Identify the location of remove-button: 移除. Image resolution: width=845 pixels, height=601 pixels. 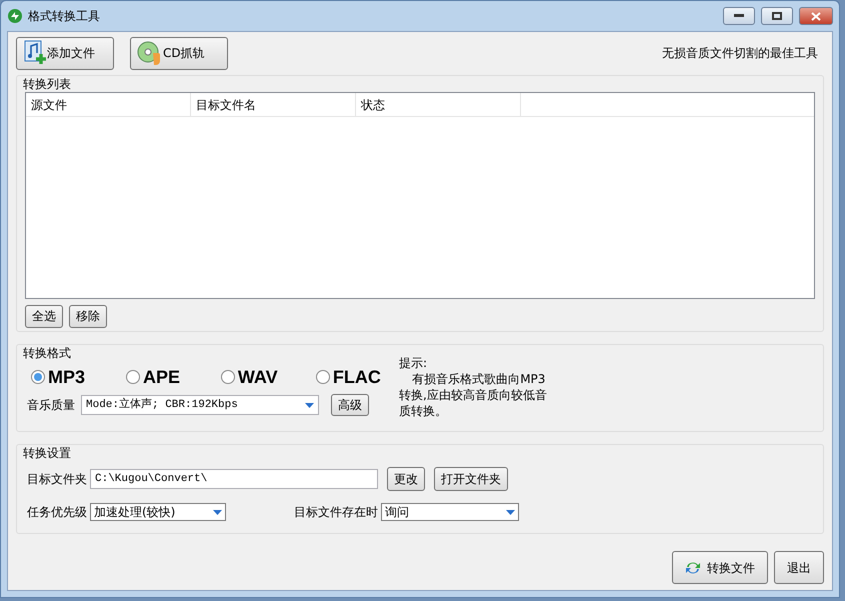
(88, 316).